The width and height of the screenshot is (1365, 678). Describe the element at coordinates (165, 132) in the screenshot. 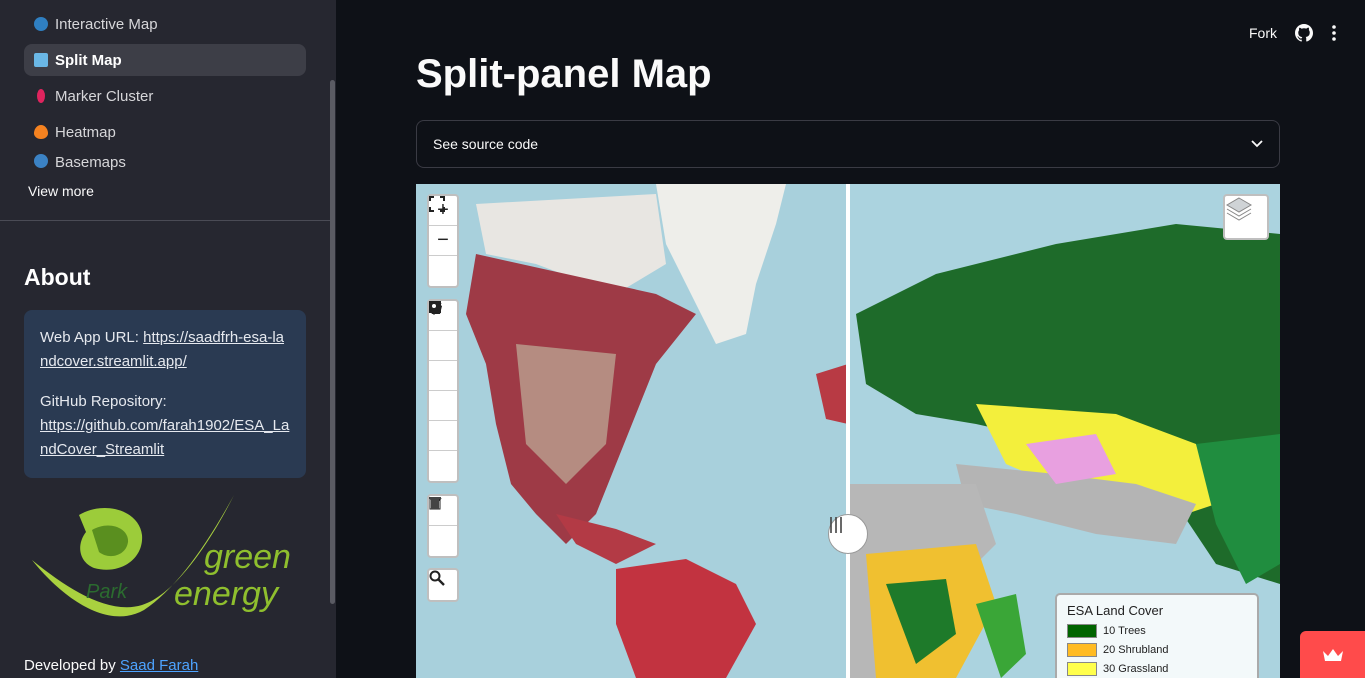

I see `sidebar-item-heatmap: Heatmap` at that location.